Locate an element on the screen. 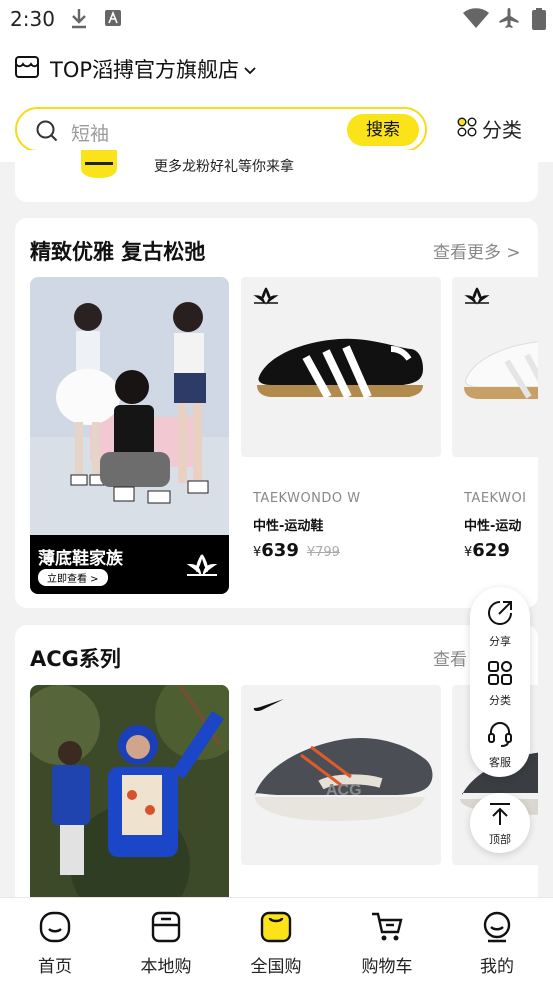 The image size is (553, 984). tab-cart: 购物车 is located at coordinates (387, 943).